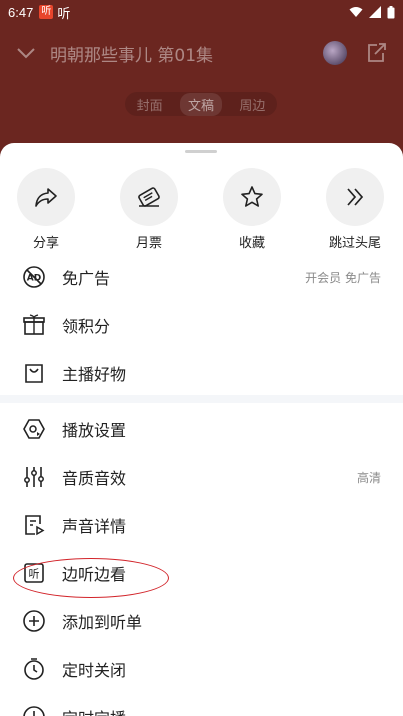 This screenshot has height=716, width=403. I want to click on star-circle, so click(252, 197).